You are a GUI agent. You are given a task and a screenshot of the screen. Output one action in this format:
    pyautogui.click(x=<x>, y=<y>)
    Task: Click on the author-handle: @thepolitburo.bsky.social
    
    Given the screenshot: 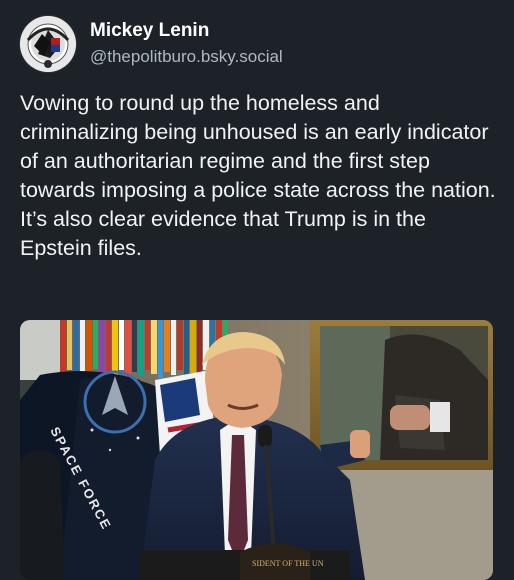 What is the action you would take?
    pyautogui.click(x=186, y=57)
    